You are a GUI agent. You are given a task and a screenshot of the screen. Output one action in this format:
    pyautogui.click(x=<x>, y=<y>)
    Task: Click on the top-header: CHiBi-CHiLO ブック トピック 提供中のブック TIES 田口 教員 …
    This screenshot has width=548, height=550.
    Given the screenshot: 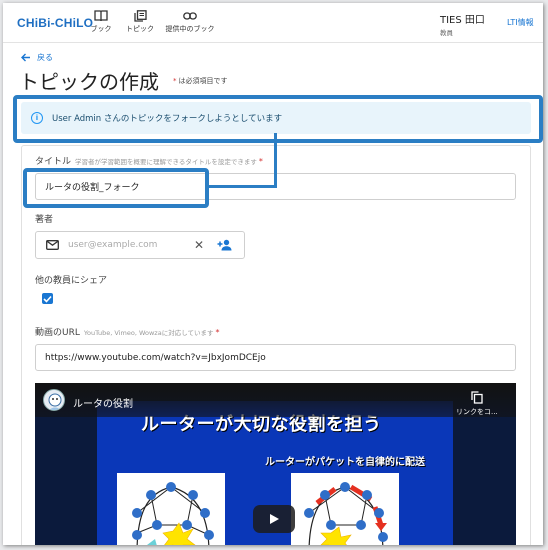 What is the action you would take?
    pyautogui.click(x=273, y=23)
    